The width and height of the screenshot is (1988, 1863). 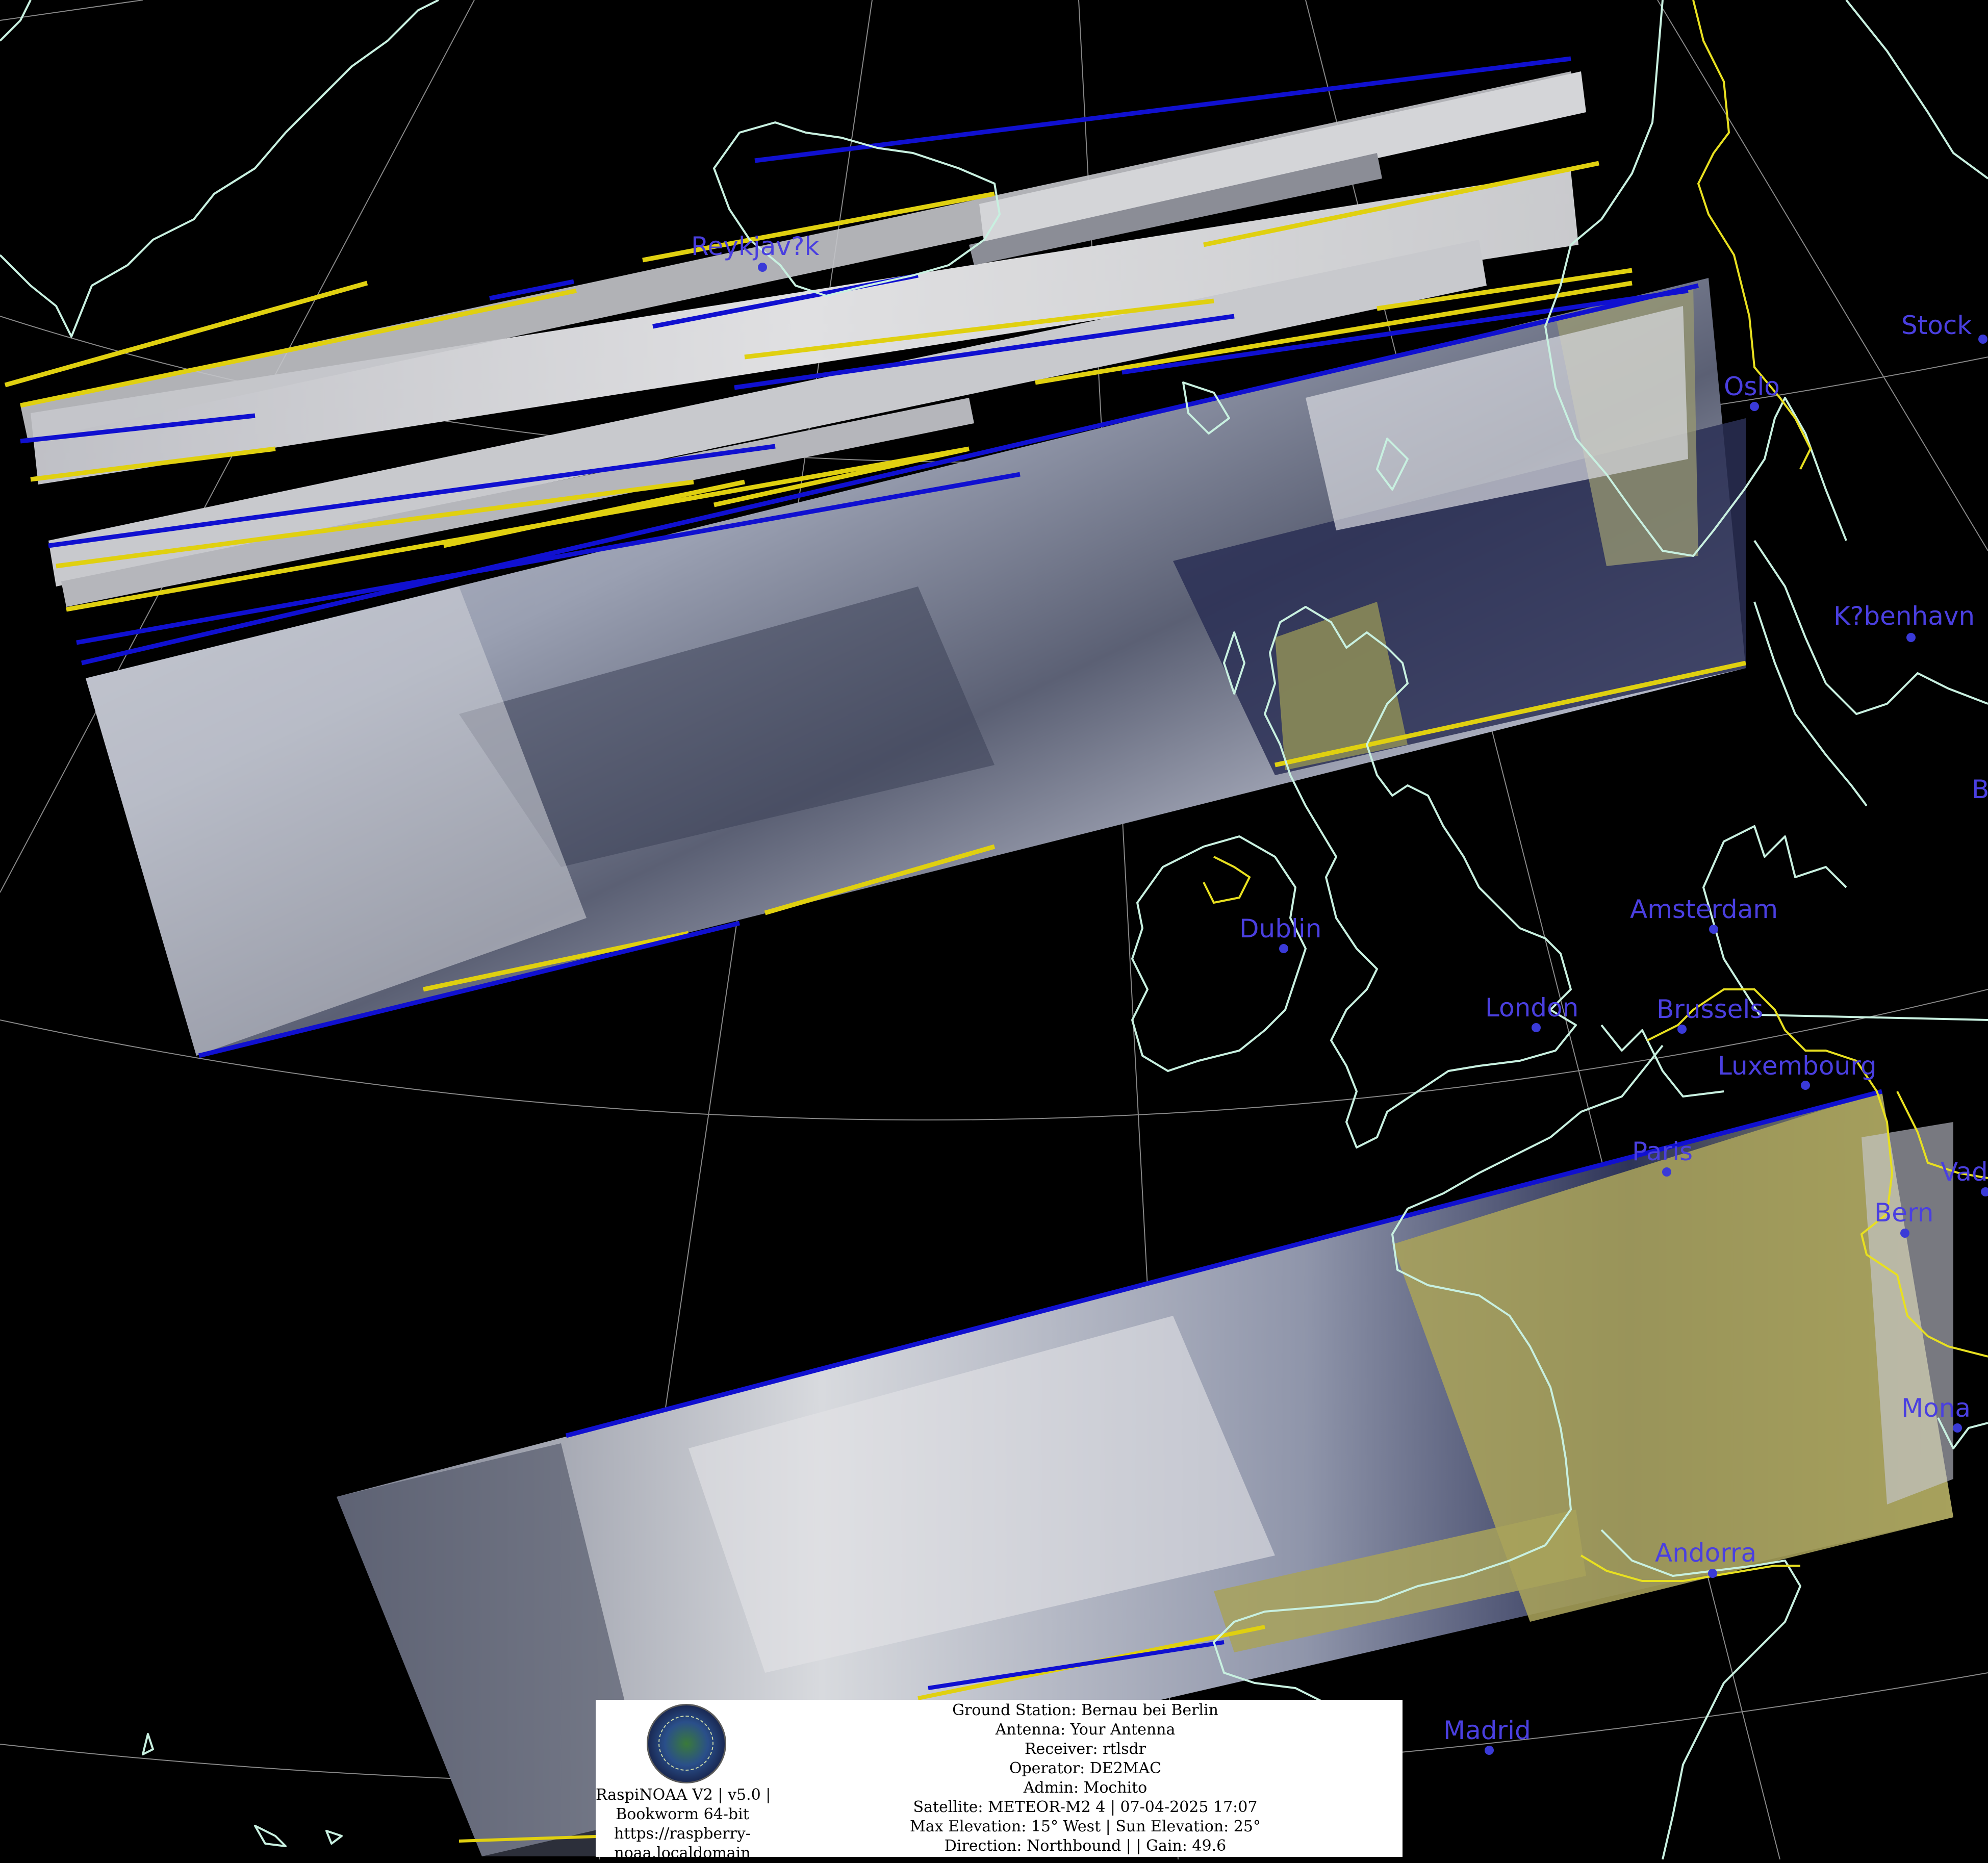 What do you see at coordinates (1086, 1768) in the screenshot?
I see `operator-line: Operator: DE2MAC` at bounding box center [1086, 1768].